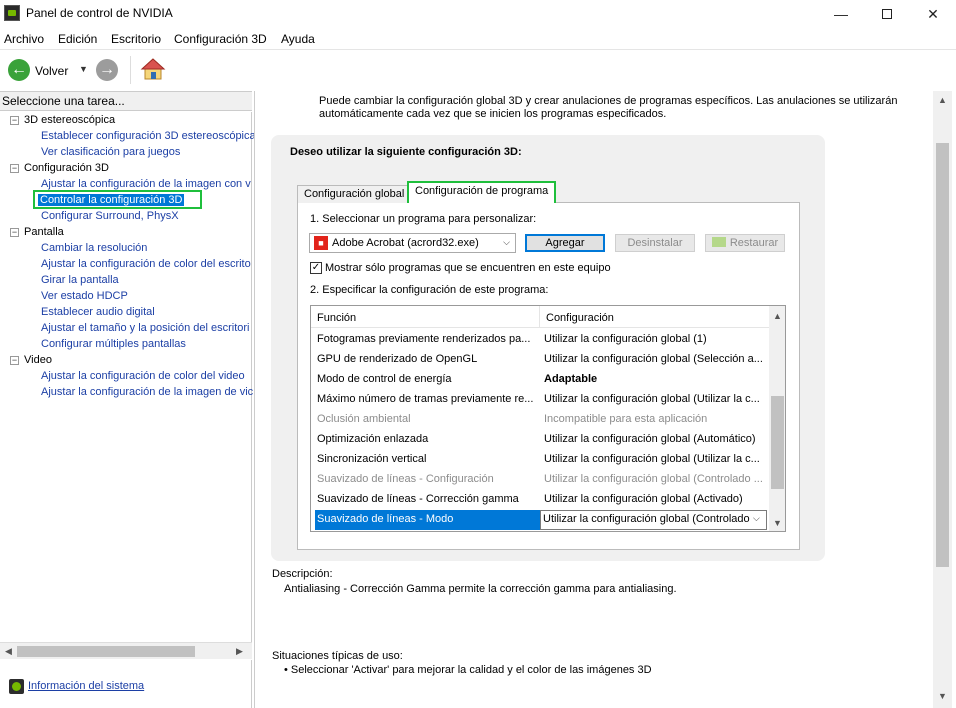 This screenshot has width=956, height=708. Describe the element at coordinates (113, 344) in the screenshot. I see `tree-item-multiples-pantallas: Configurar múltiples pantallas` at that location.